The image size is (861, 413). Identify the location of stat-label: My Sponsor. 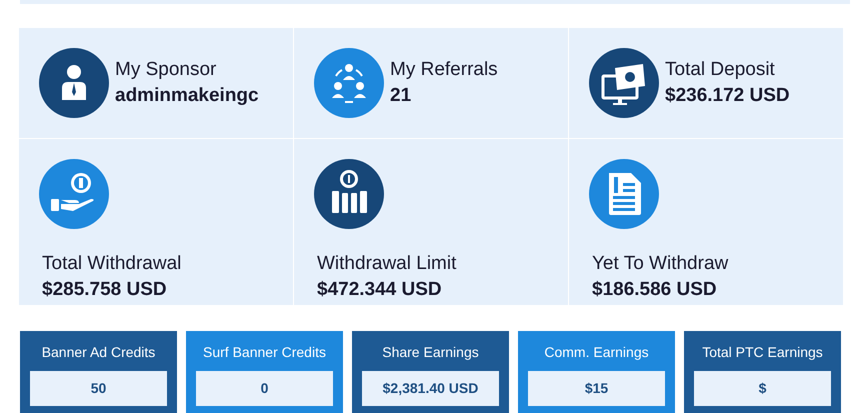
(166, 70).